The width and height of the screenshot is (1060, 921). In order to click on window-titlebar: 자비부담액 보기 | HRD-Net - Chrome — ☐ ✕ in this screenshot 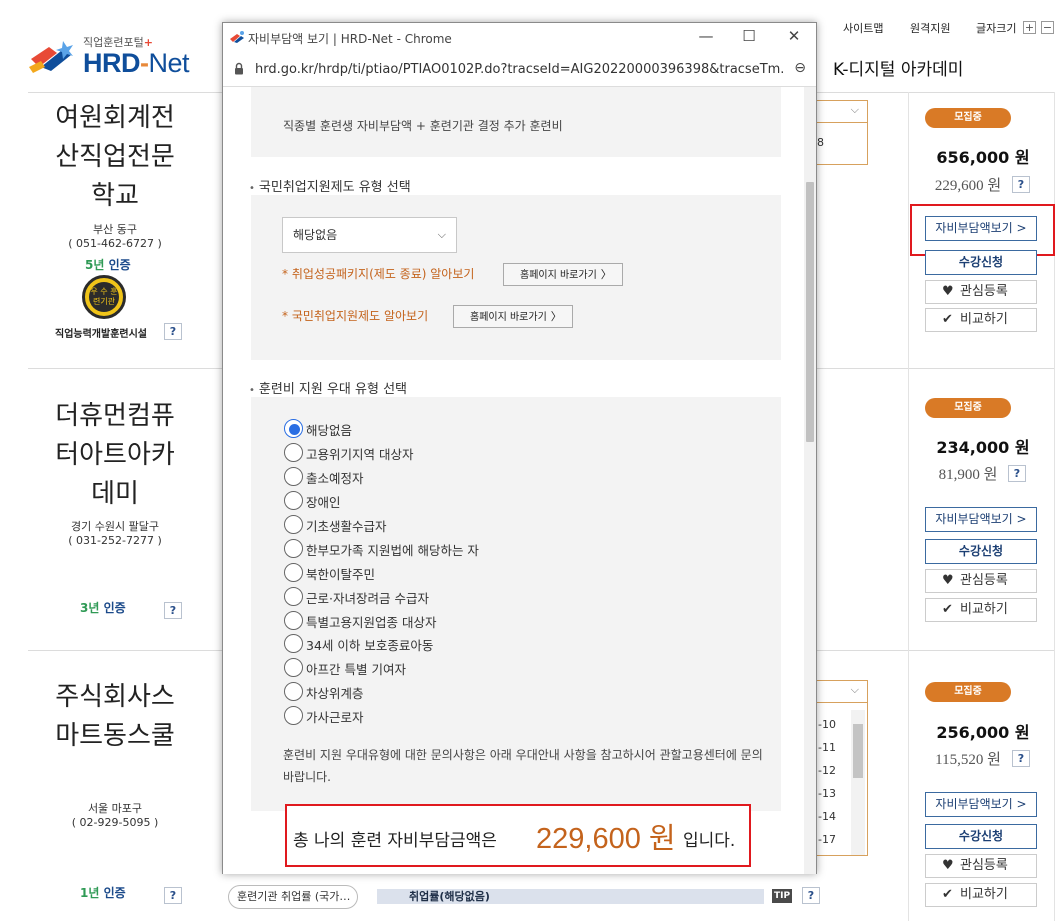, I will do `click(519, 38)`.